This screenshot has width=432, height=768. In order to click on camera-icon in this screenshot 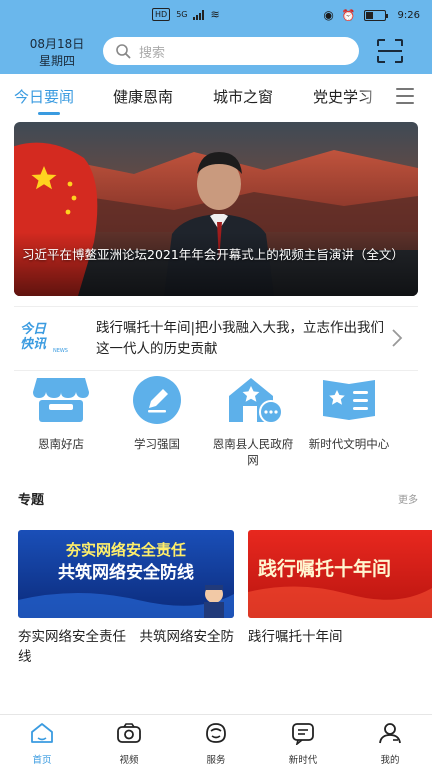, I will do `click(129, 733)`.